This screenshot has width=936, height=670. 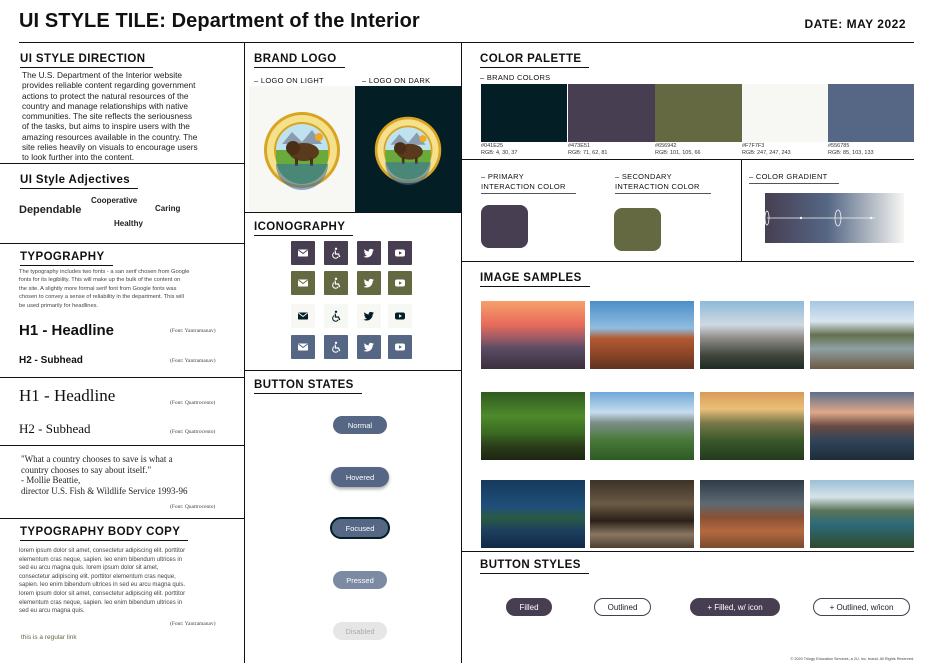 What do you see at coordinates (535, 279) in the screenshot?
I see `image-samples-heading: IMAGE SAMPLES` at bounding box center [535, 279].